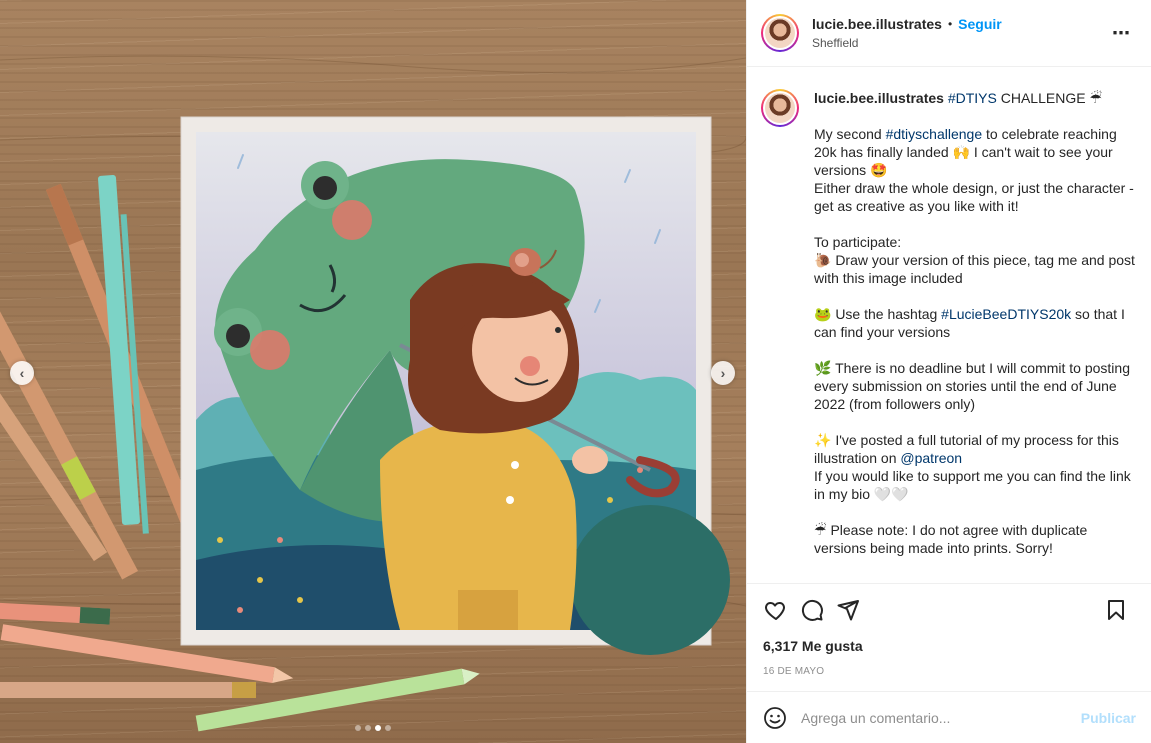 This screenshot has height=743, width=1151. I want to click on chevron-left-icon: ‹, so click(22, 373).